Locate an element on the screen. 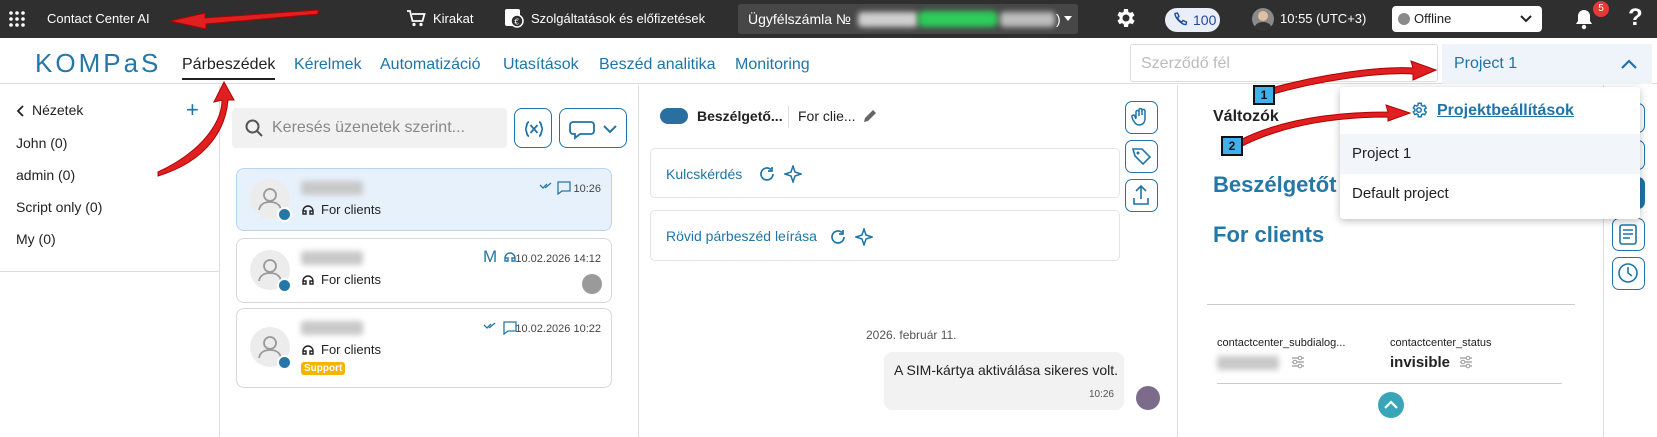 This screenshot has height=437, width=1657. annotation-number: 1 is located at coordinates (1264, 95).